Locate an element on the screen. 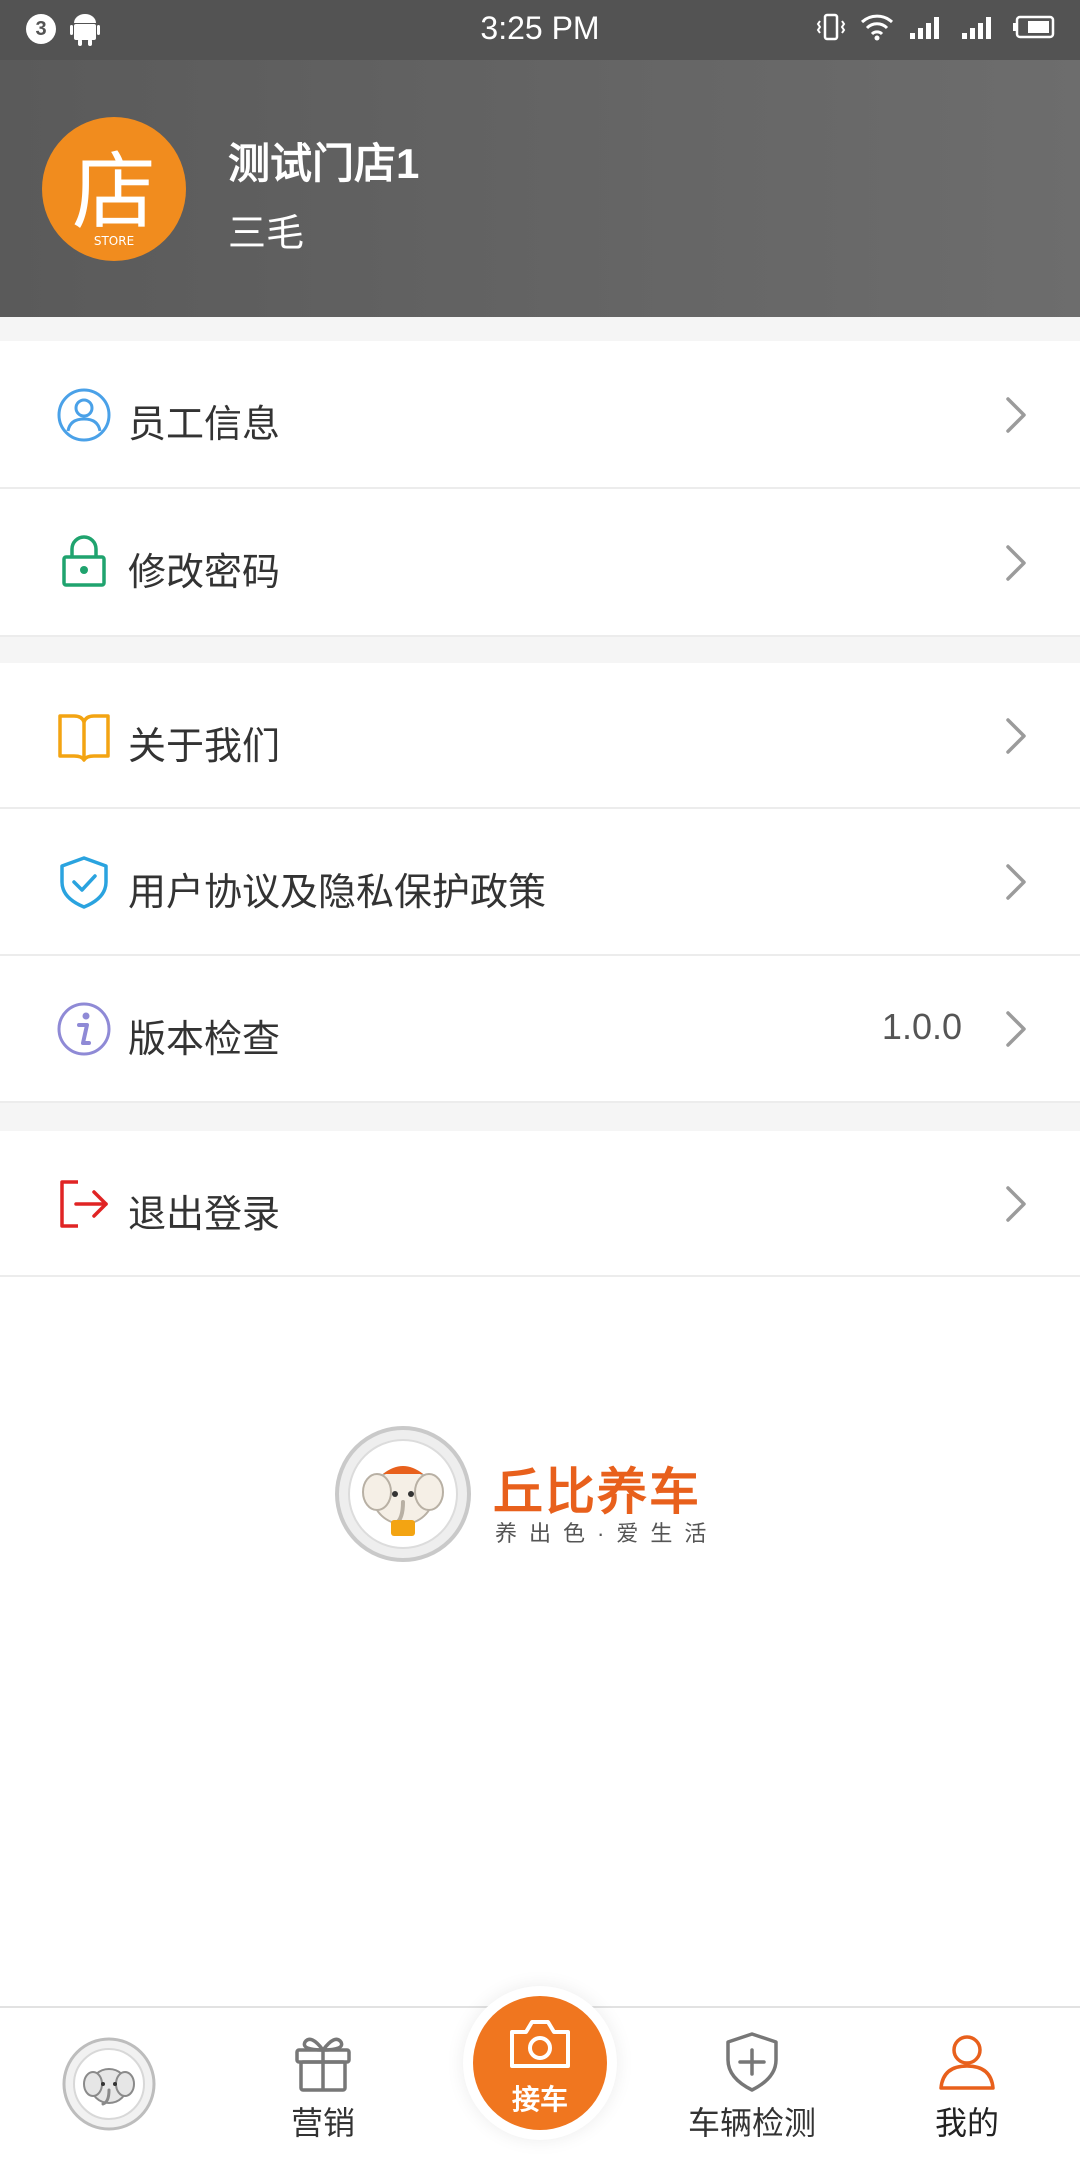 This screenshot has height=2160, width=1080. menu-label: 用户协议及隐私保护政策 is located at coordinates (337, 893).